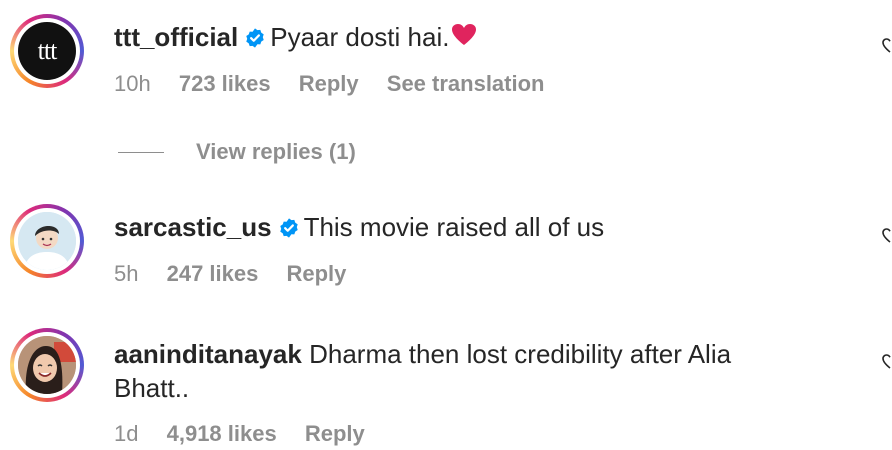 Image resolution: width=892 pixels, height=450 pixels. Describe the element at coordinates (360, 37) in the screenshot. I see `comment-text: Pyaar dosti hai.` at that location.